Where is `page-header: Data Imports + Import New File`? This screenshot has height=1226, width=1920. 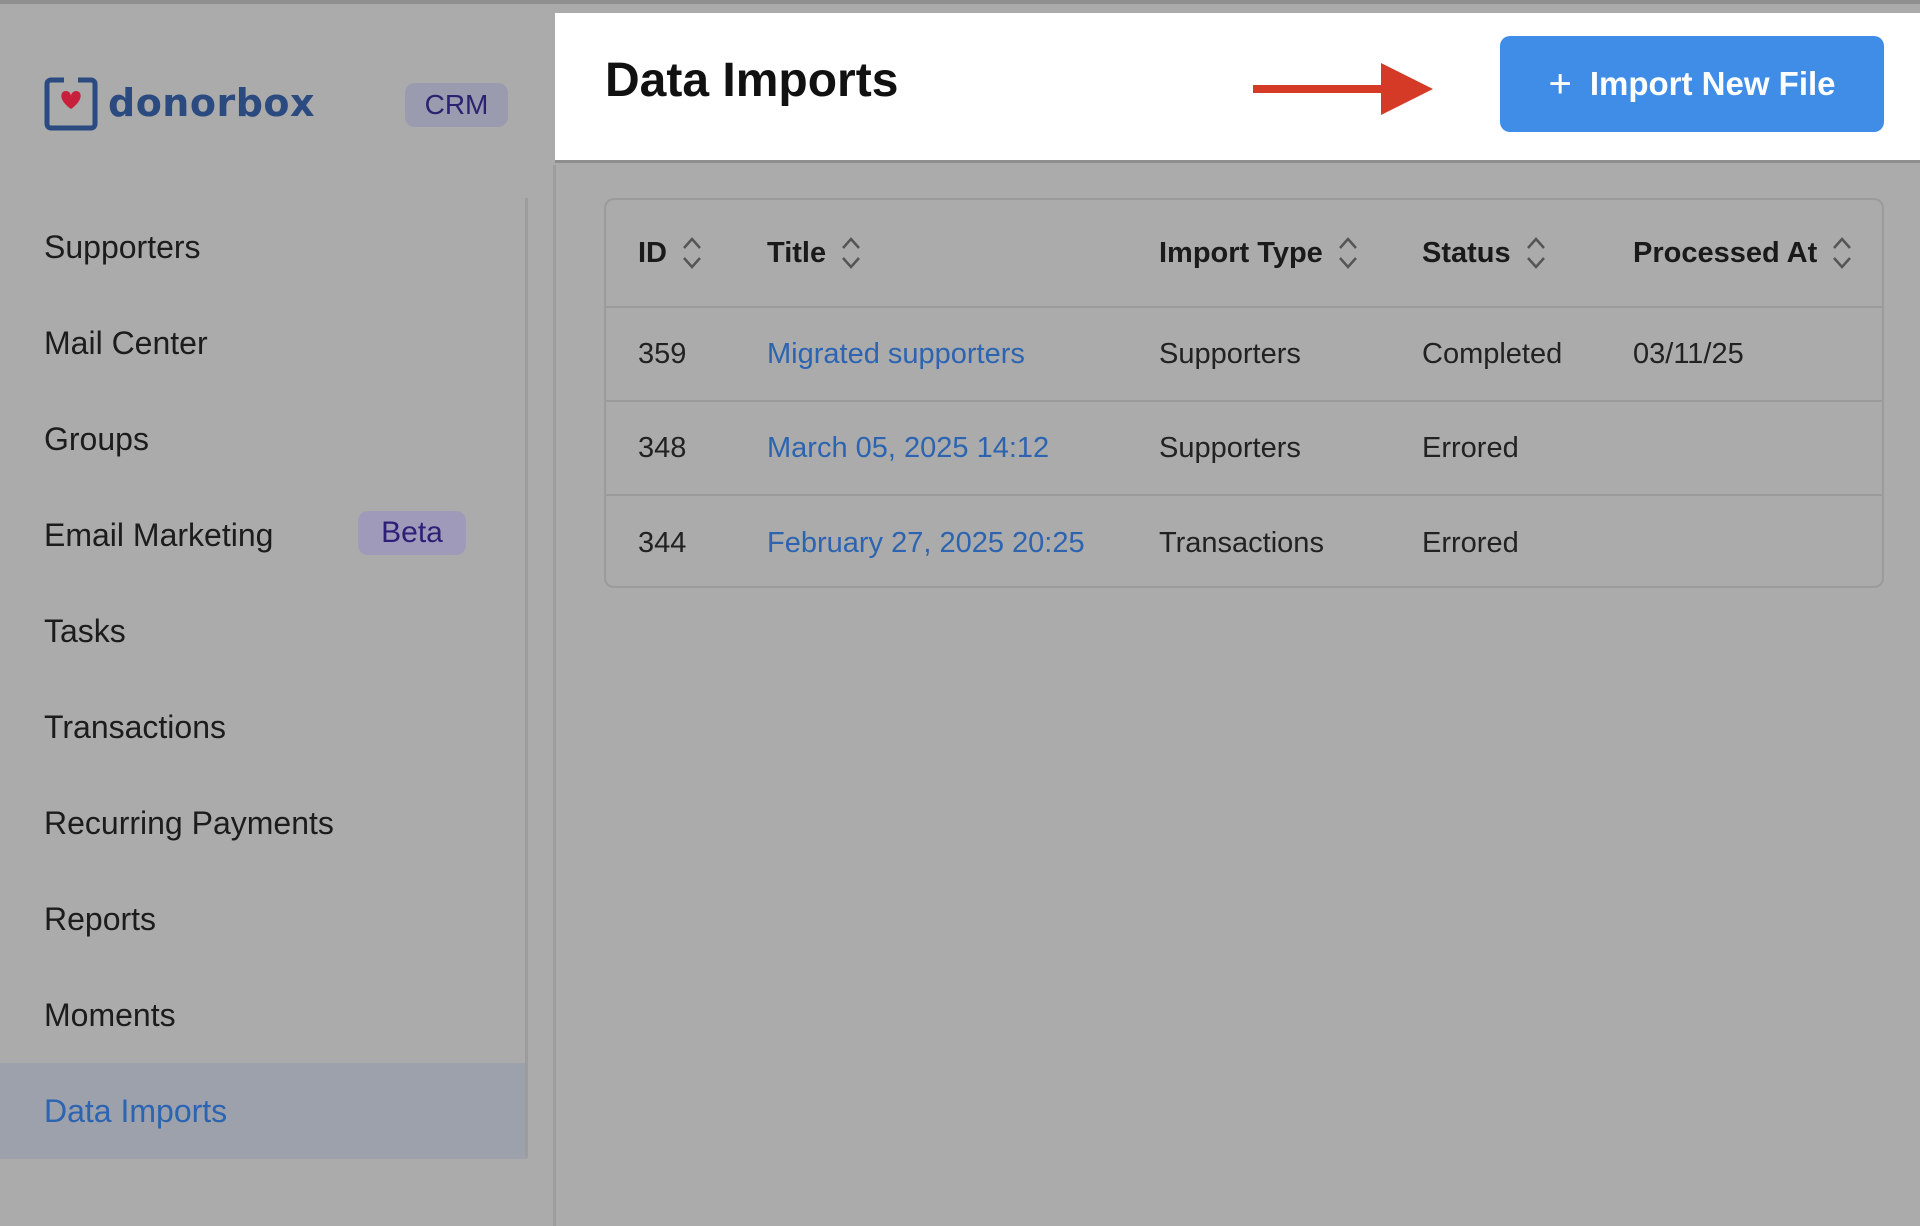 page-header: Data Imports + Import New File is located at coordinates (1237, 88).